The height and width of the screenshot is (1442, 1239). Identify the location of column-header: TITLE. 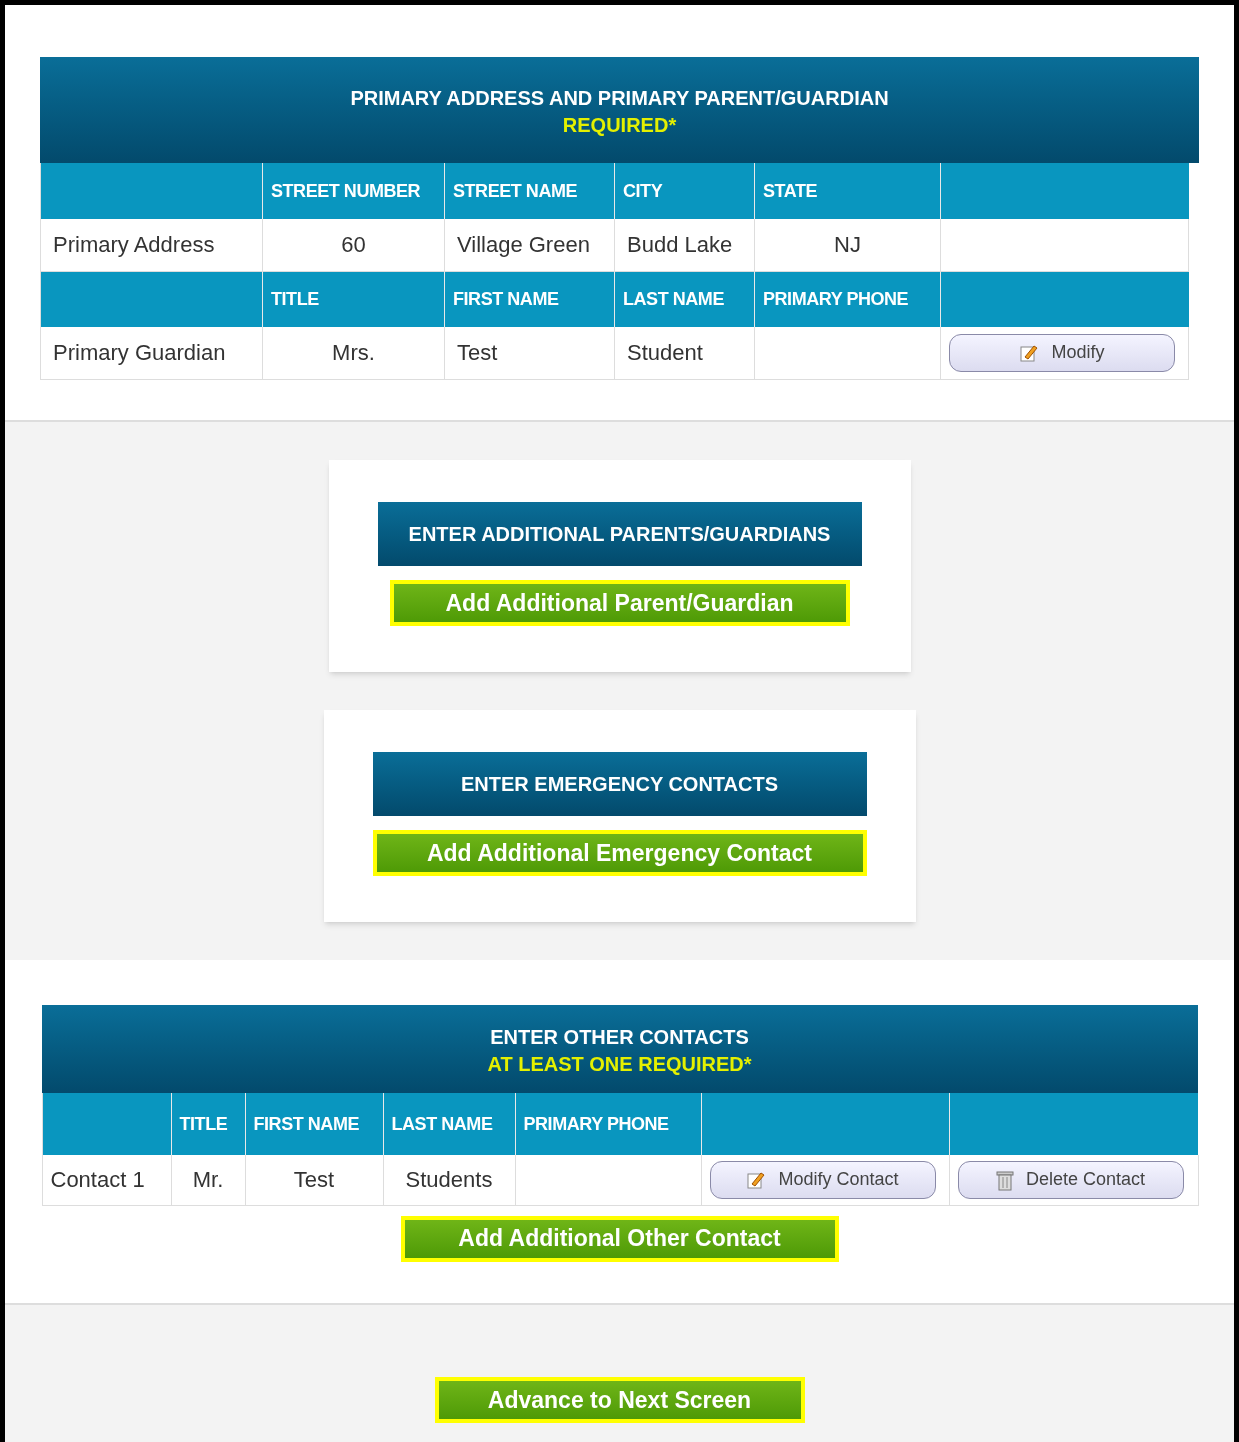
(208, 1124).